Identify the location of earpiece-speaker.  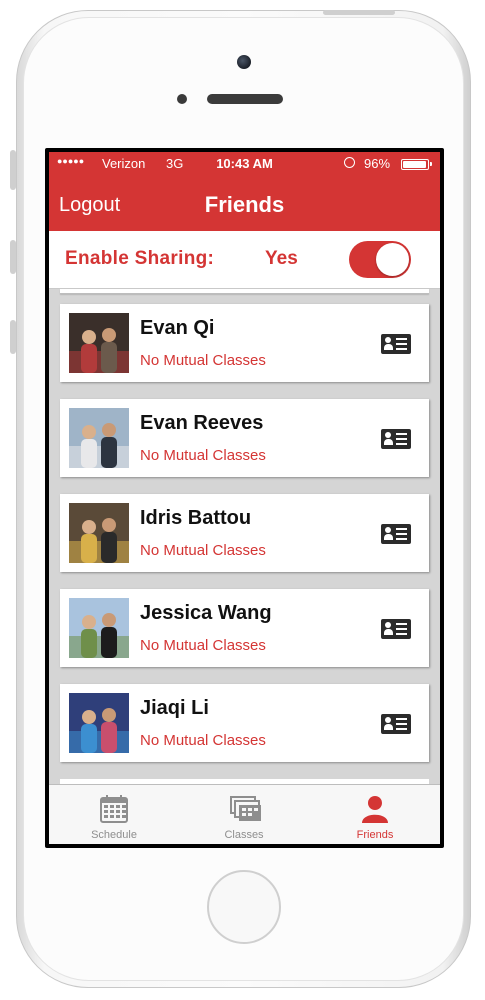
(245, 99).